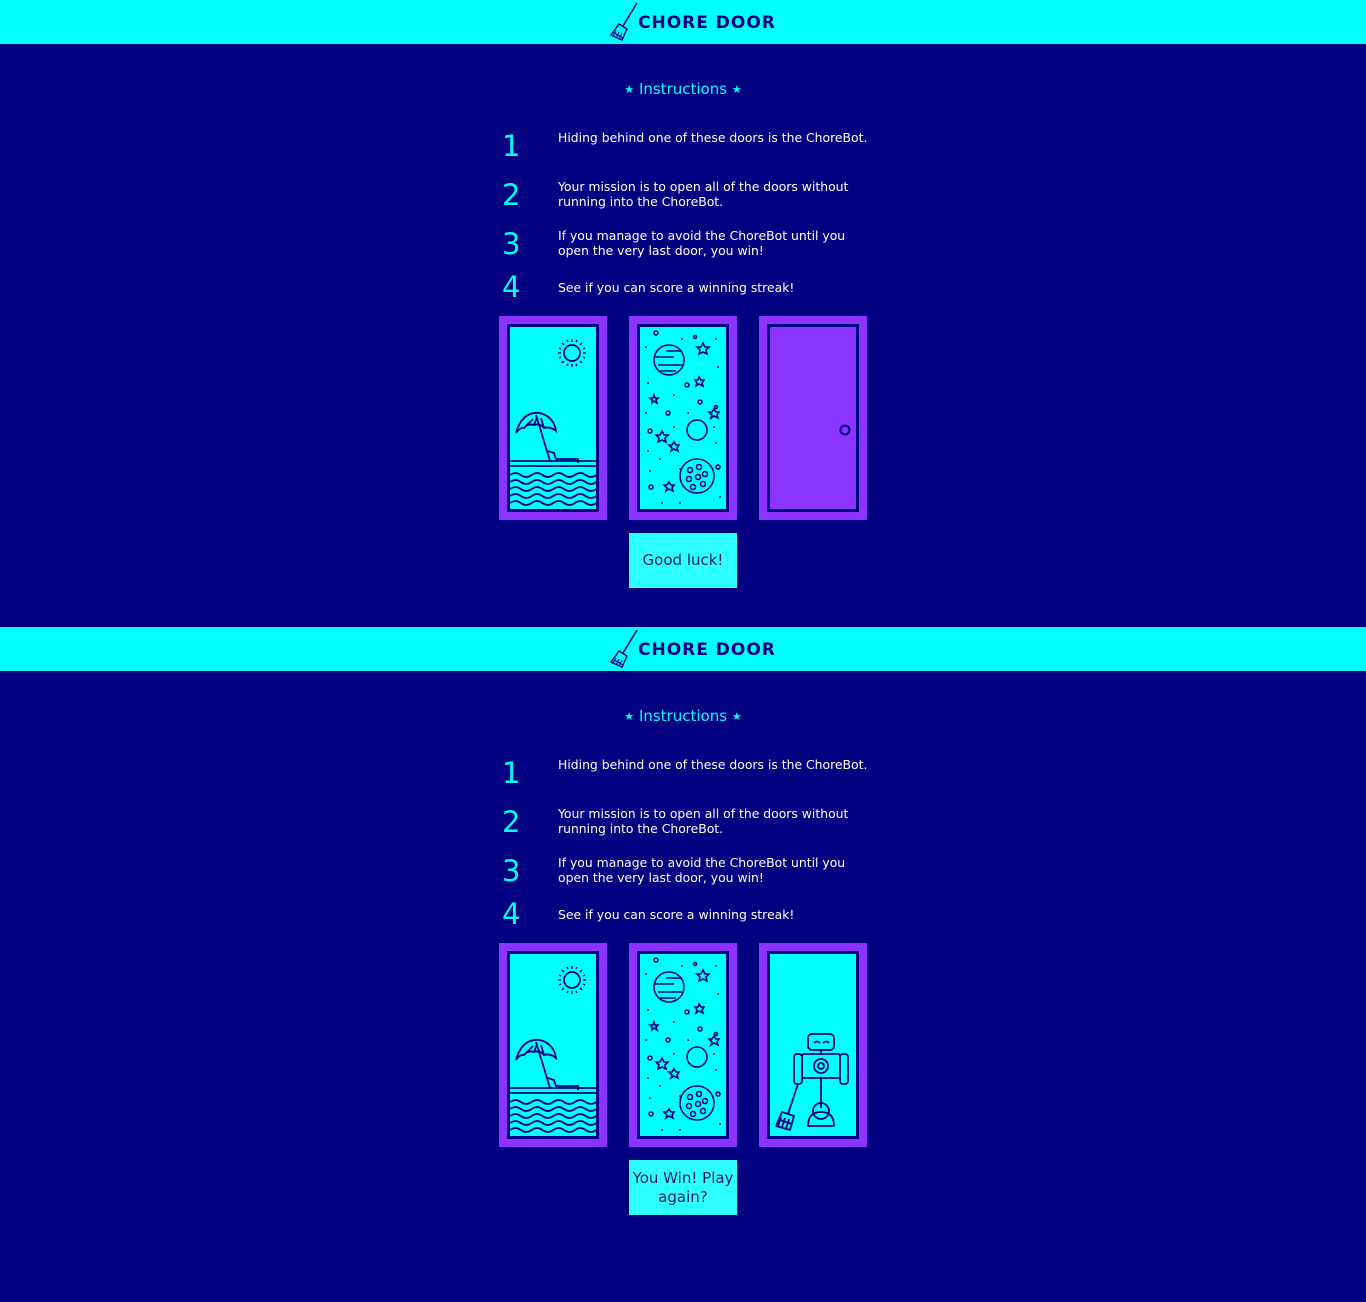 The height and width of the screenshot is (1302, 1366). I want to click on door-closed, so click(813, 418).